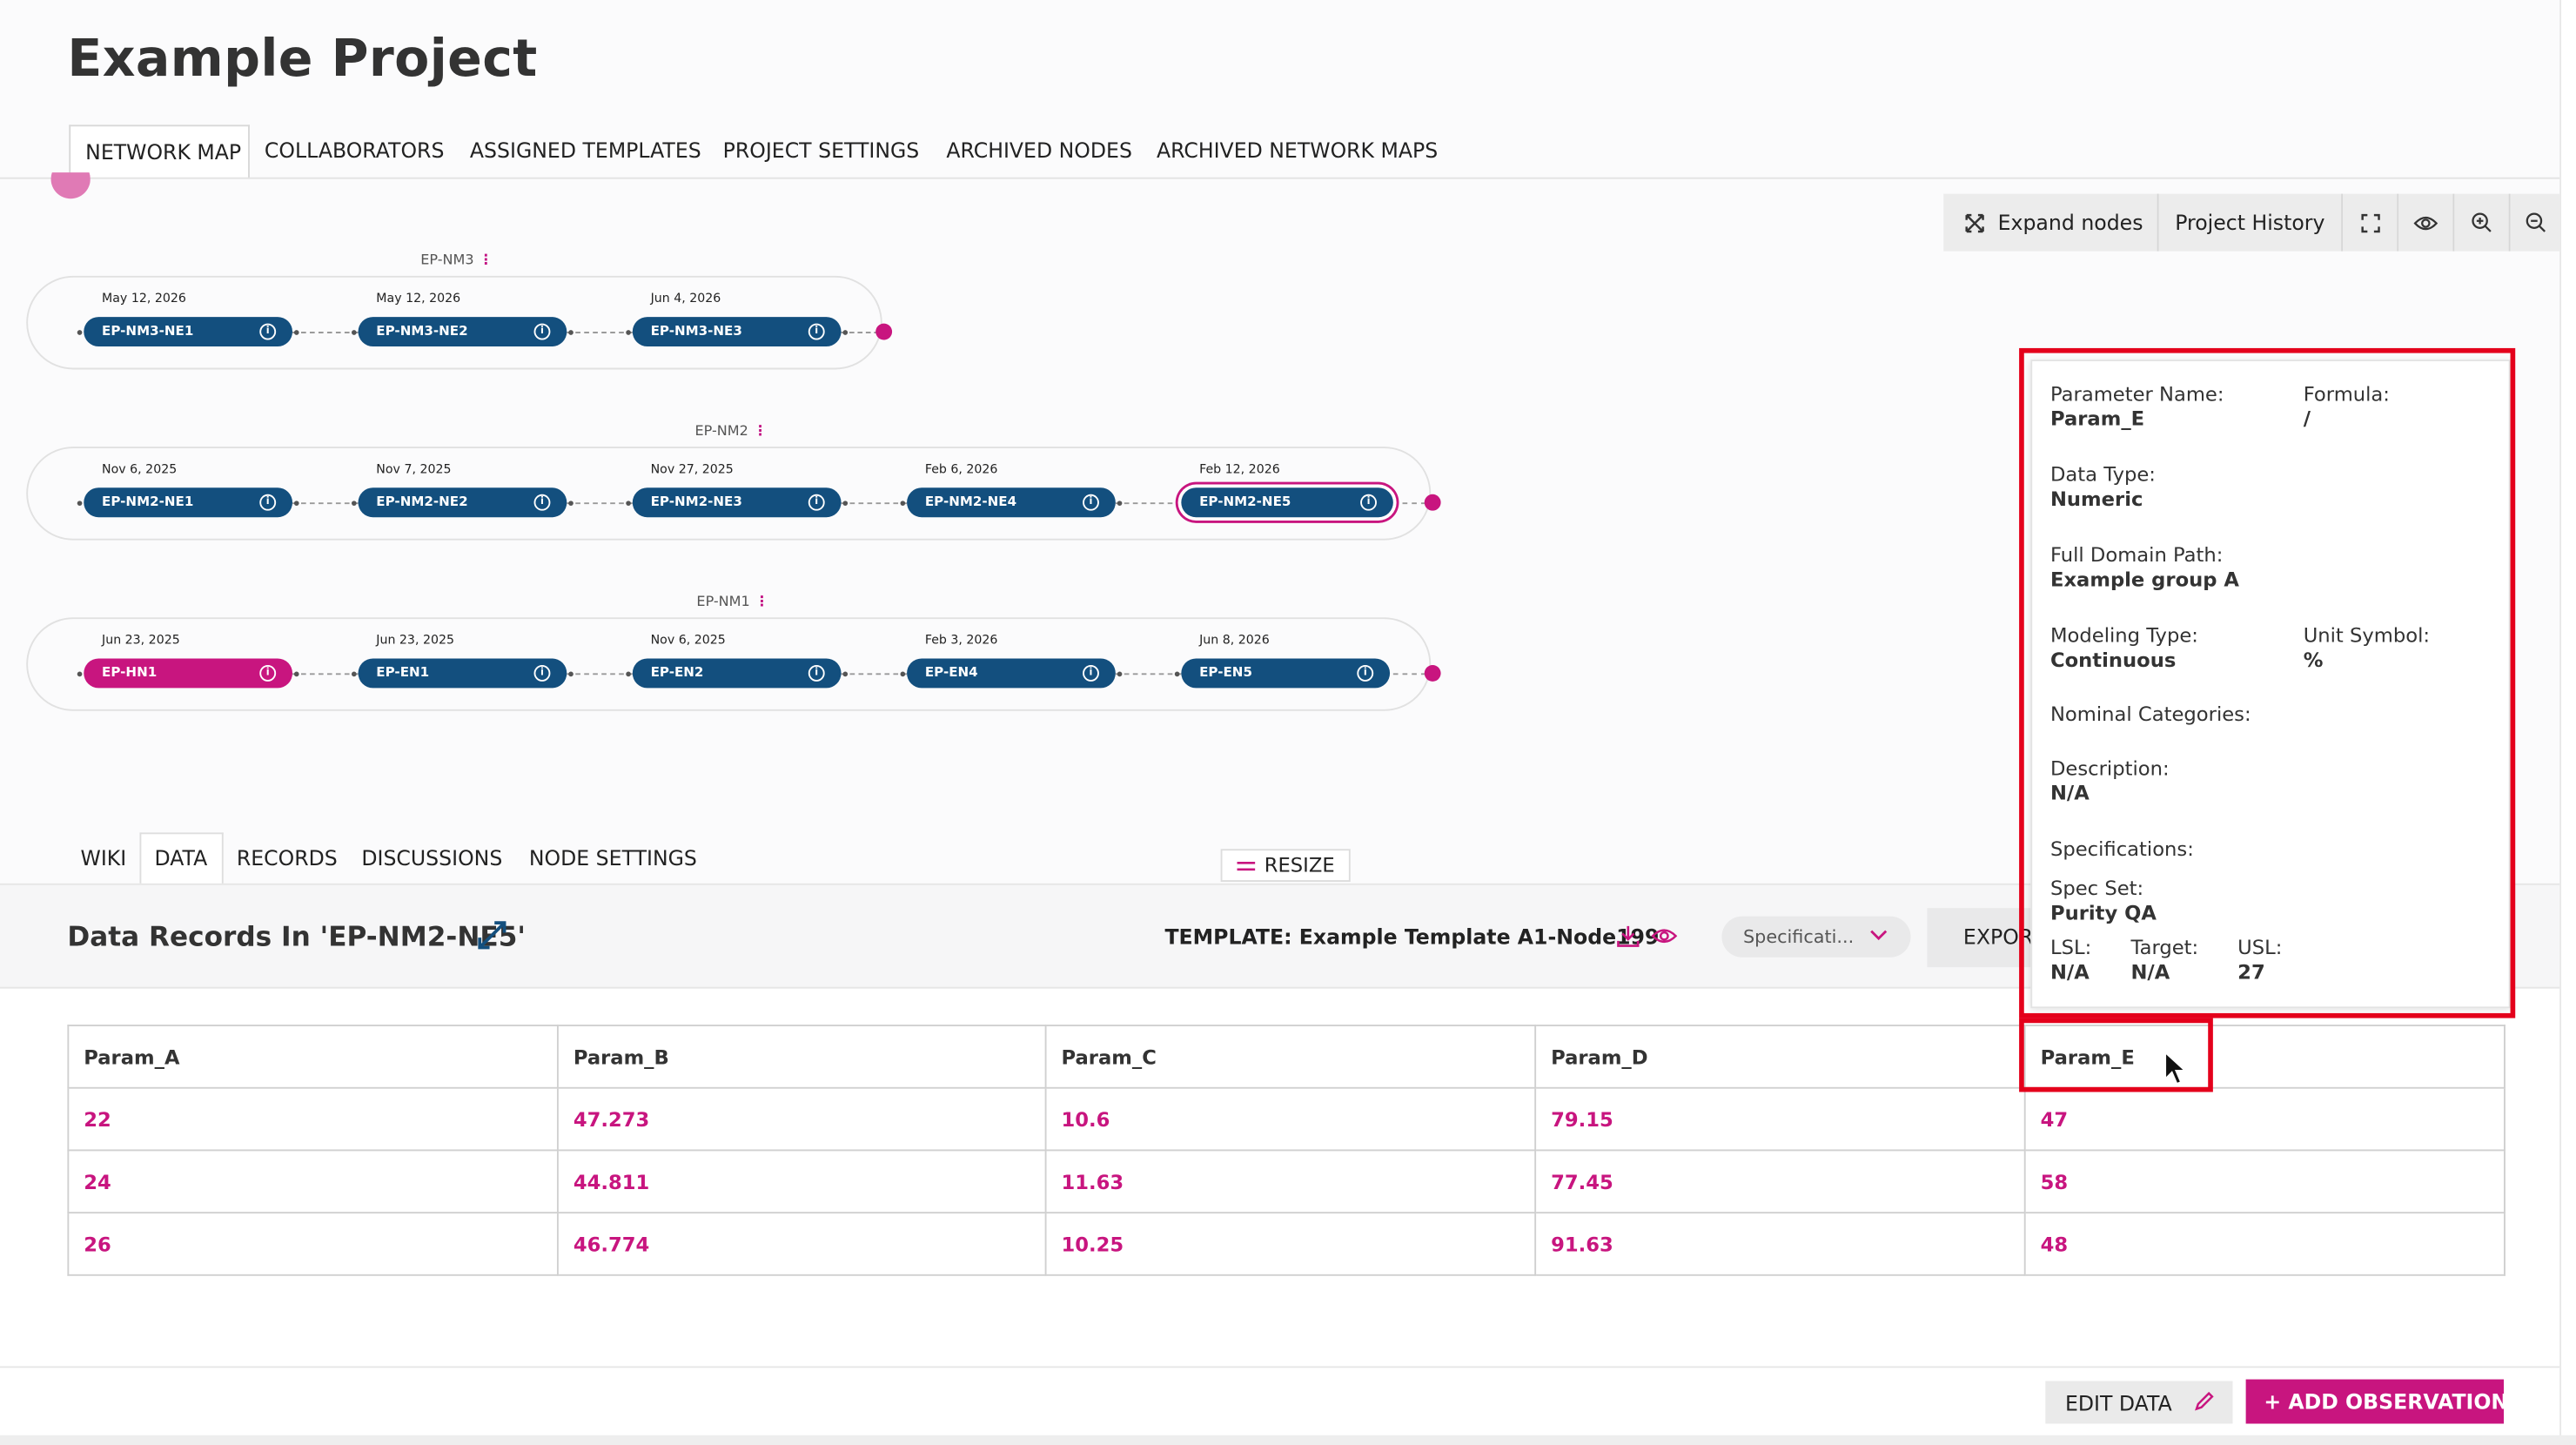 Image resolution: width=2576 pixels, height=1445 pixels. What do you see at coordinates (456, 261) in the screenshot?
I see `network-map-title: EP-NM3 ⋮` at bounding box center [456, 261].